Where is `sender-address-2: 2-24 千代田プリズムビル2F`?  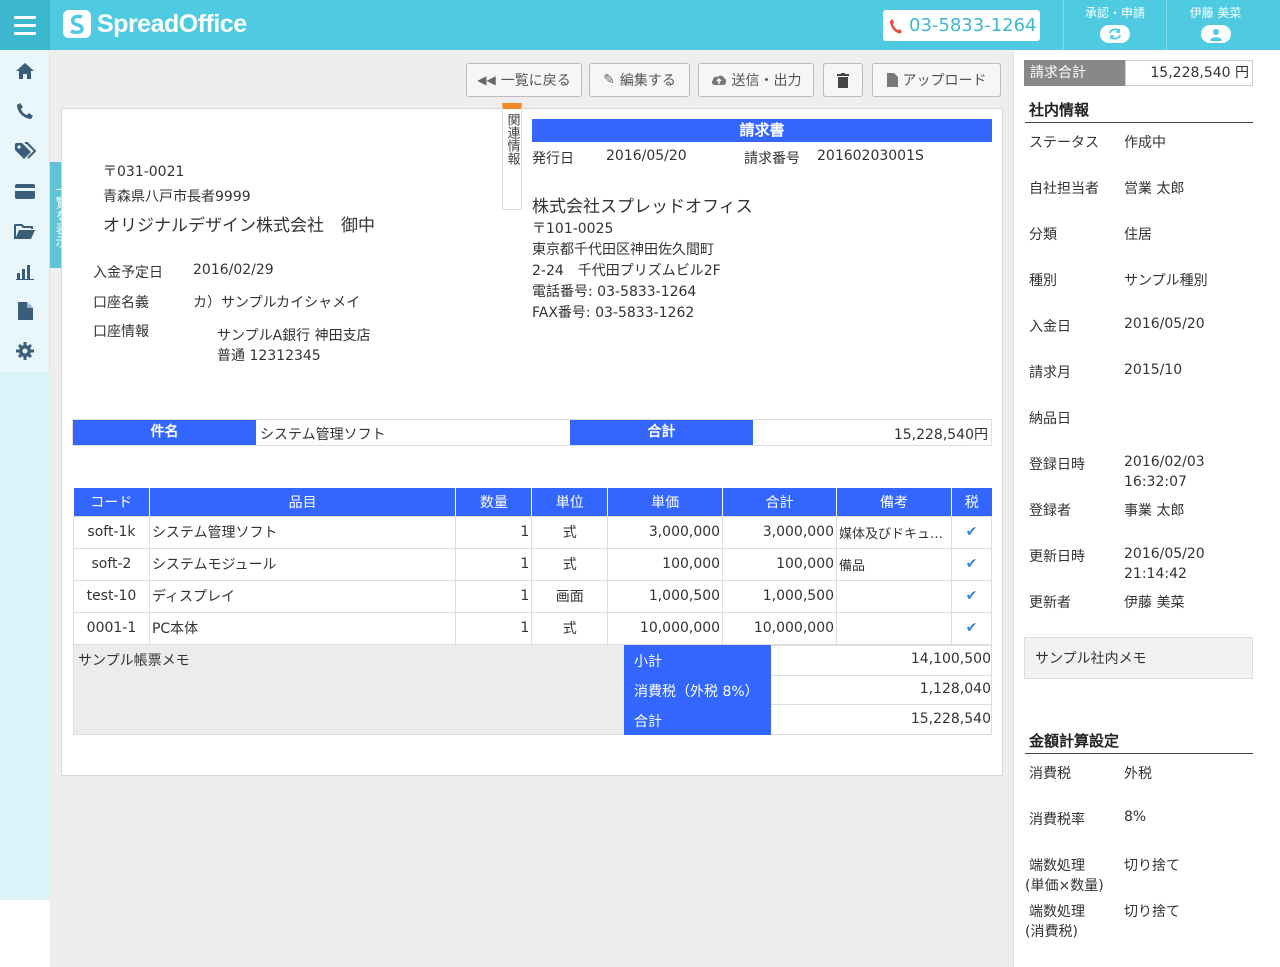
sender-address-2: 2-24 千代田プリズムビル2F is located at coordinates (626, 271).